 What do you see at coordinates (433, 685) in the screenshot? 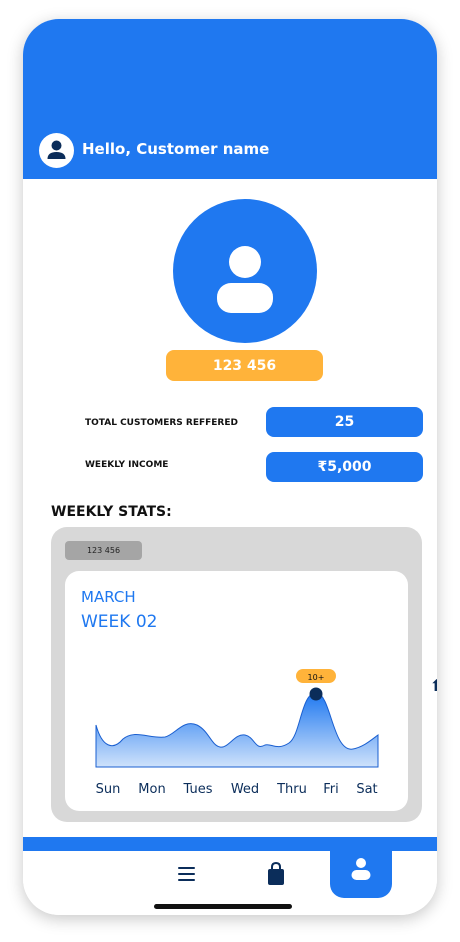
I see `side-arrow-icon: ⬆` at bounding box center [433, 685].